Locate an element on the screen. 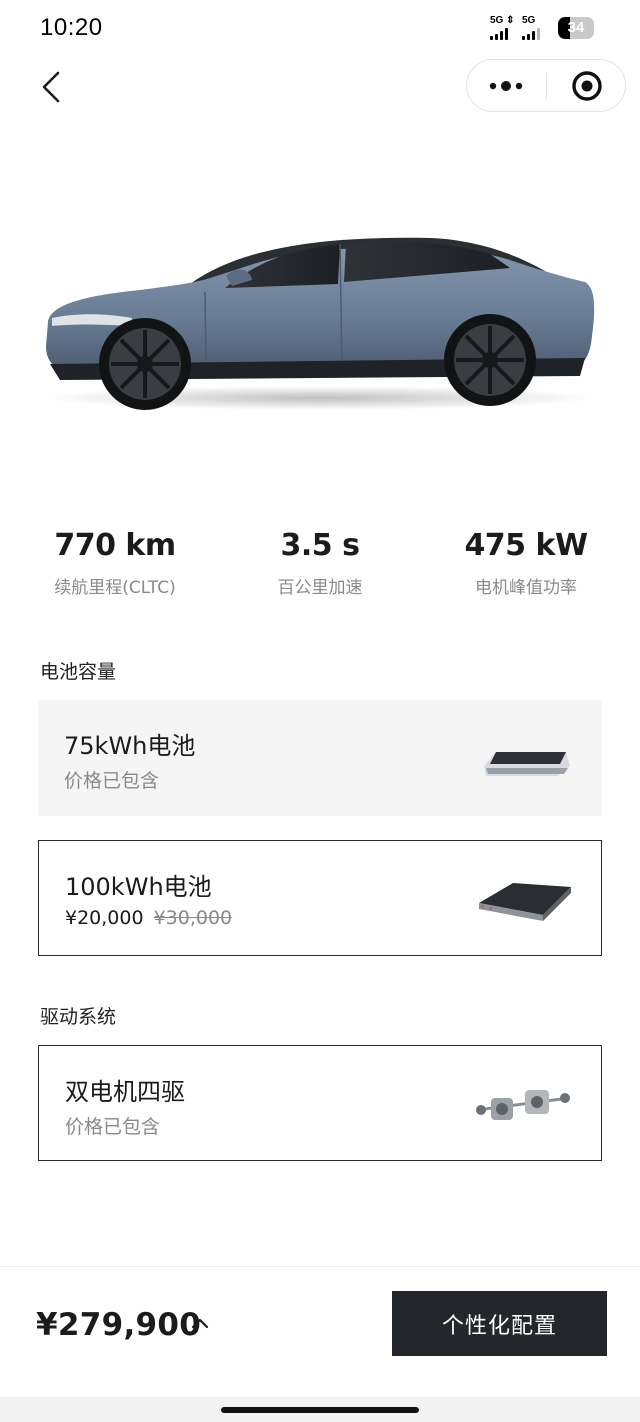 Image resolution: width=640 pixels, height=1422 pixels. close-button is located at coordinates (586, 85).